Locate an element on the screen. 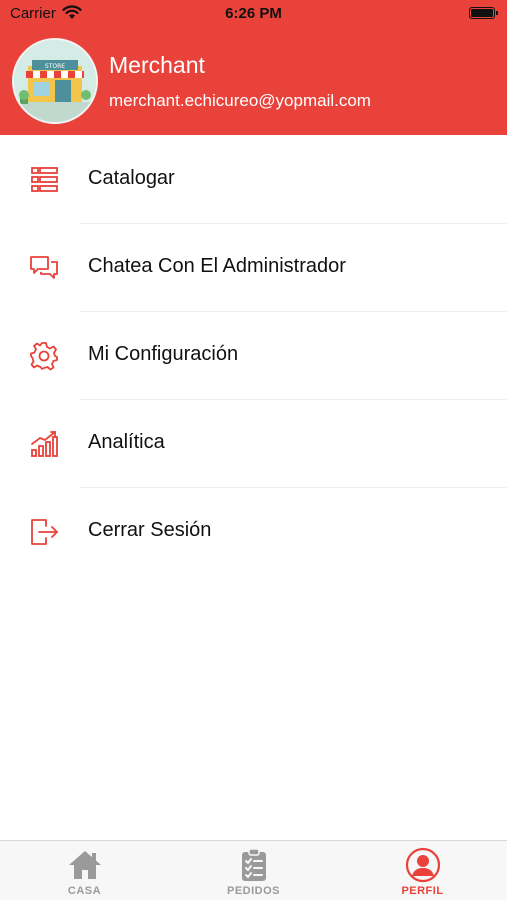 The image size is (507, 900). store-illustration: STORE is located at coordinates (55, 81).